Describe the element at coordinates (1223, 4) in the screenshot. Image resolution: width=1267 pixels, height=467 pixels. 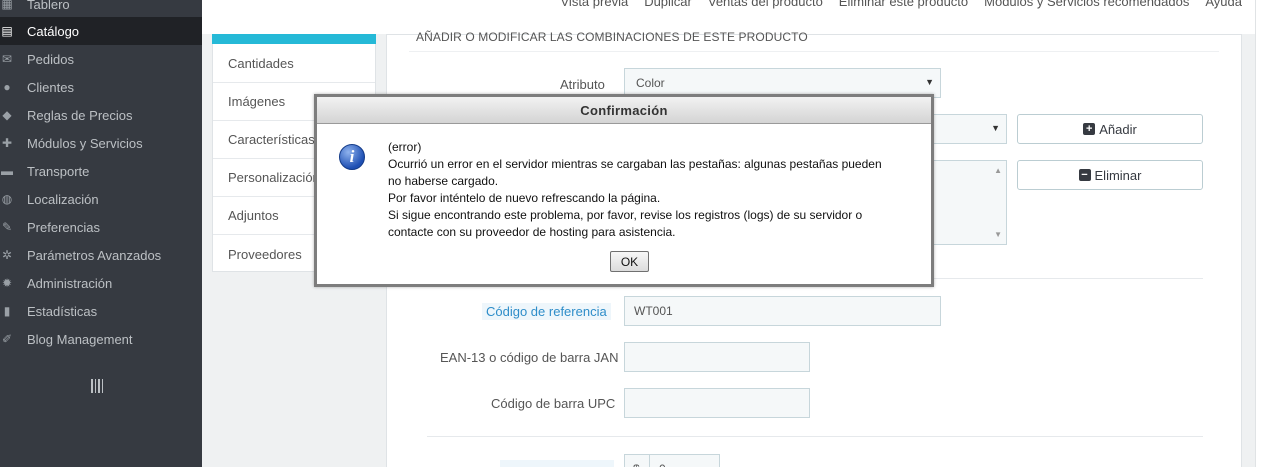
I see `help-link: Ayuda` at that location.